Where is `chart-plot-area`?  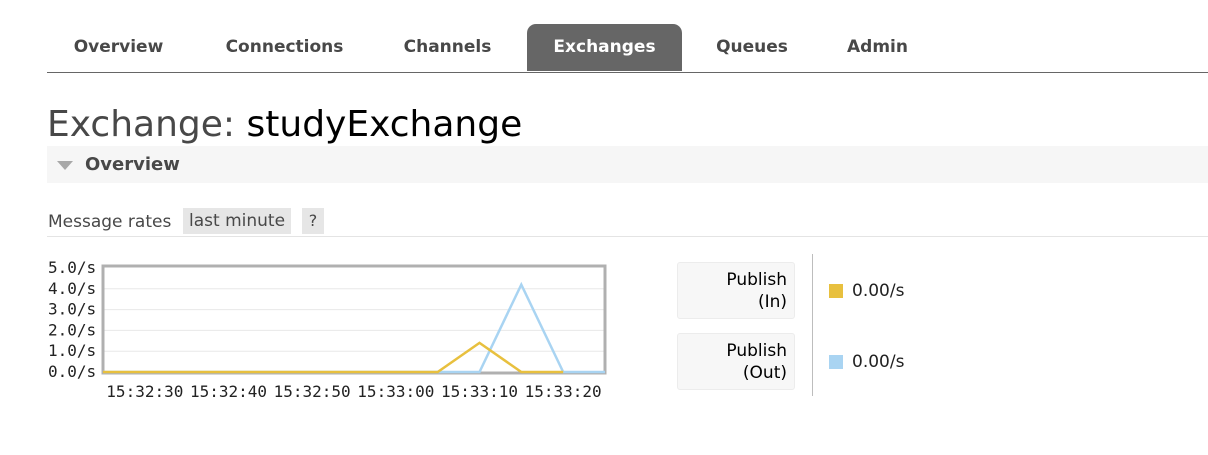 chart-plot-area is located at coordinates (354, 319).